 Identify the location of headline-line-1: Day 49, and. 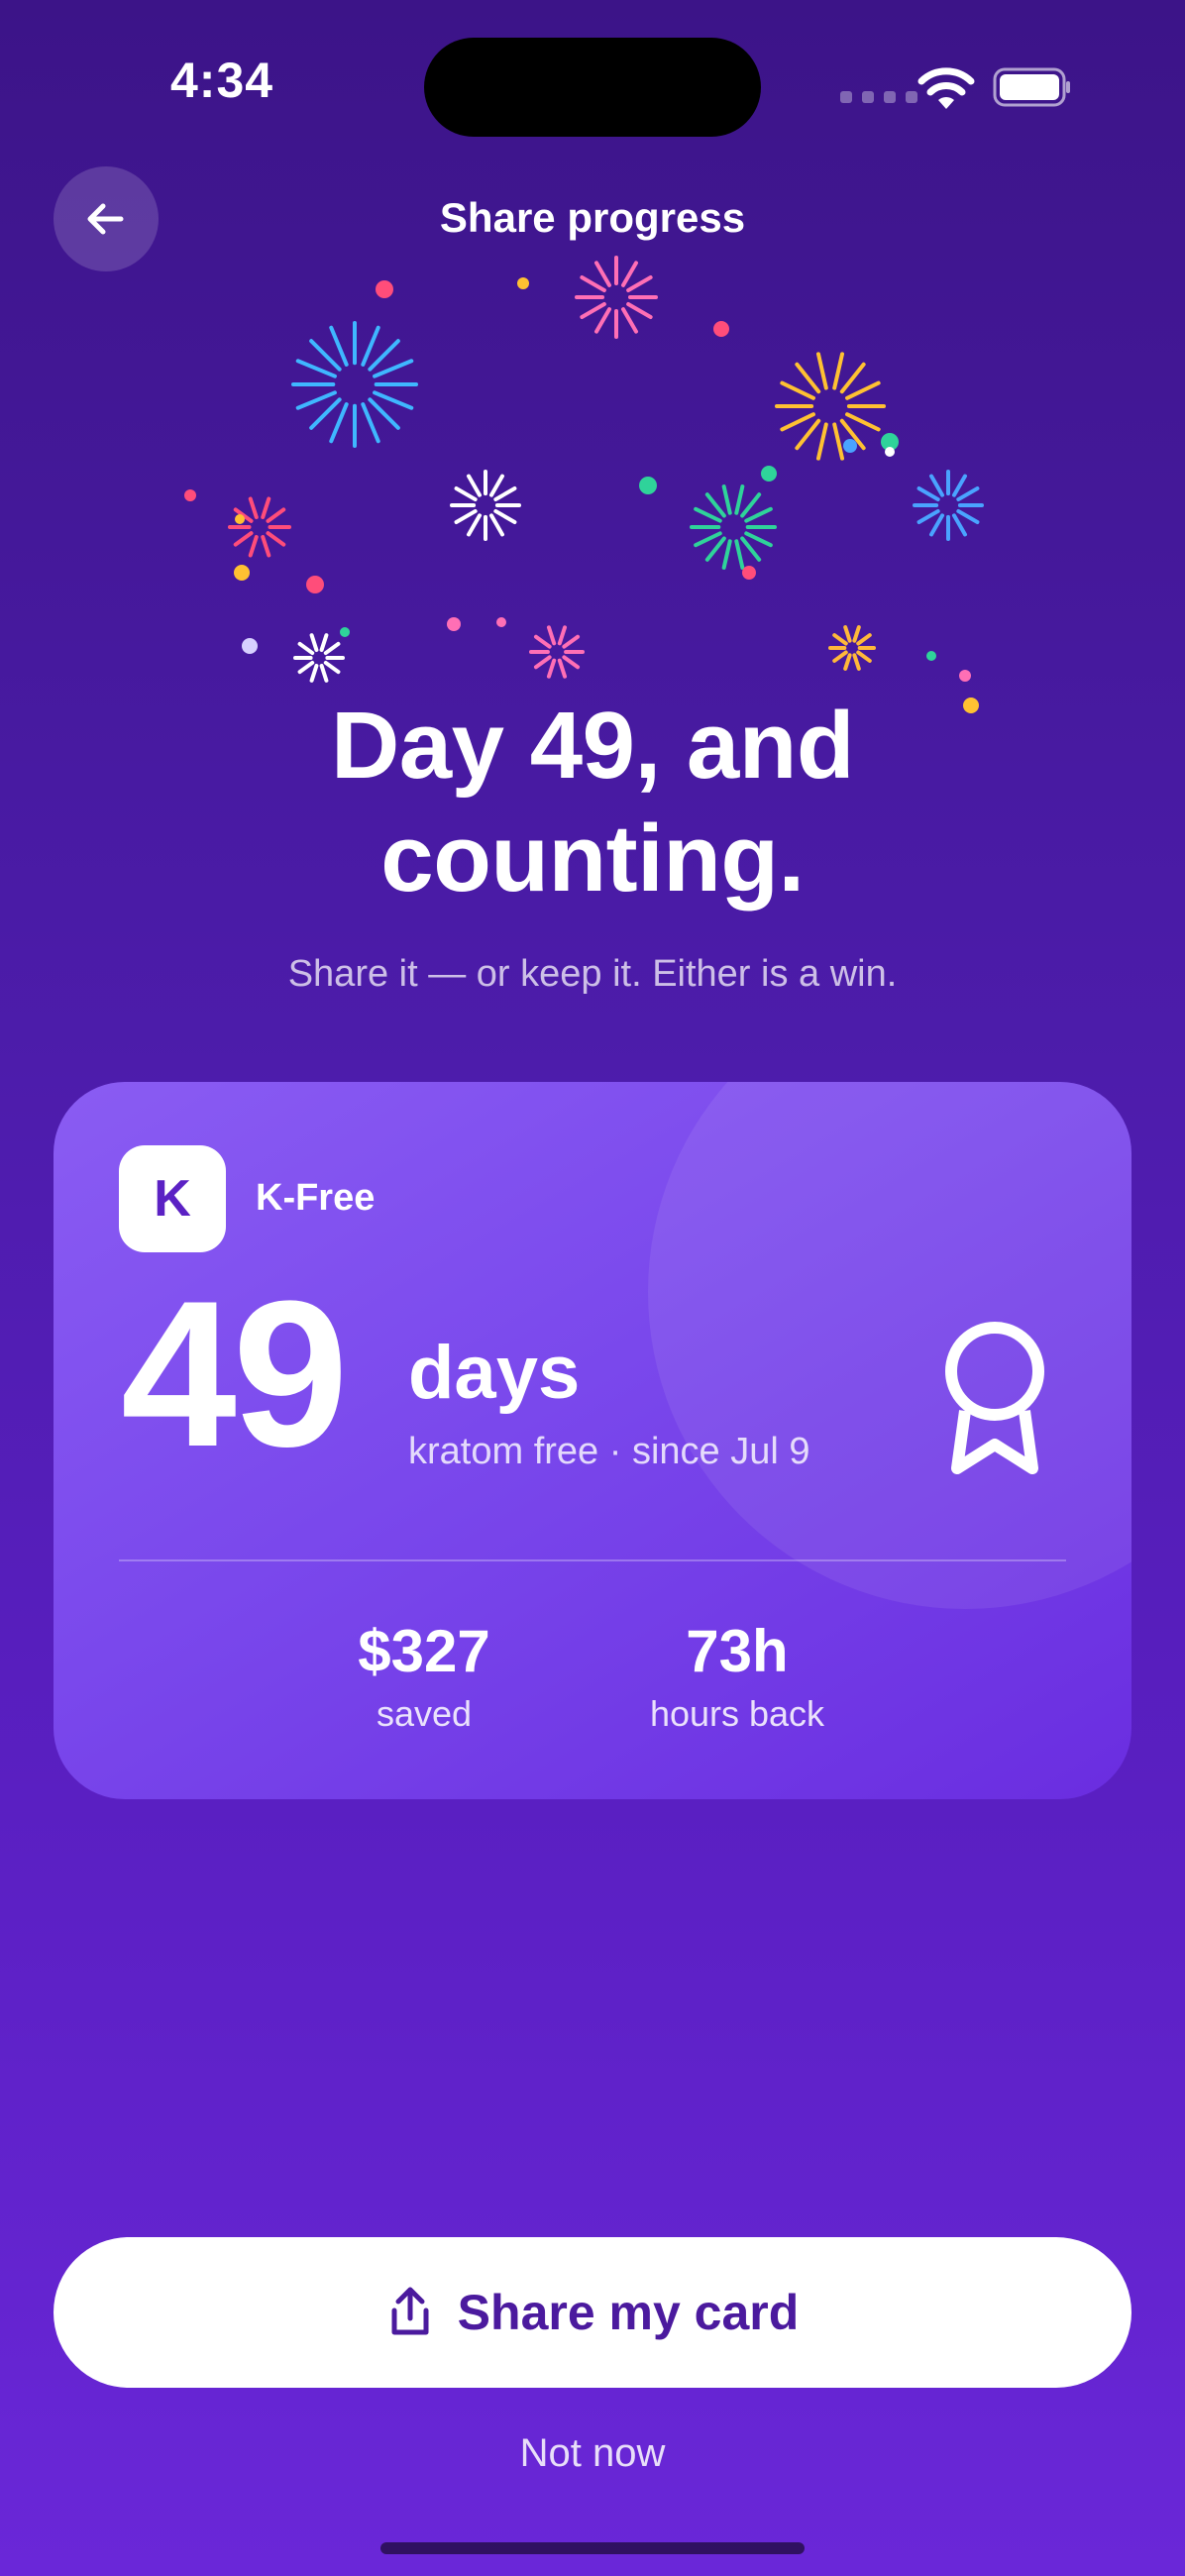
(592, 746).